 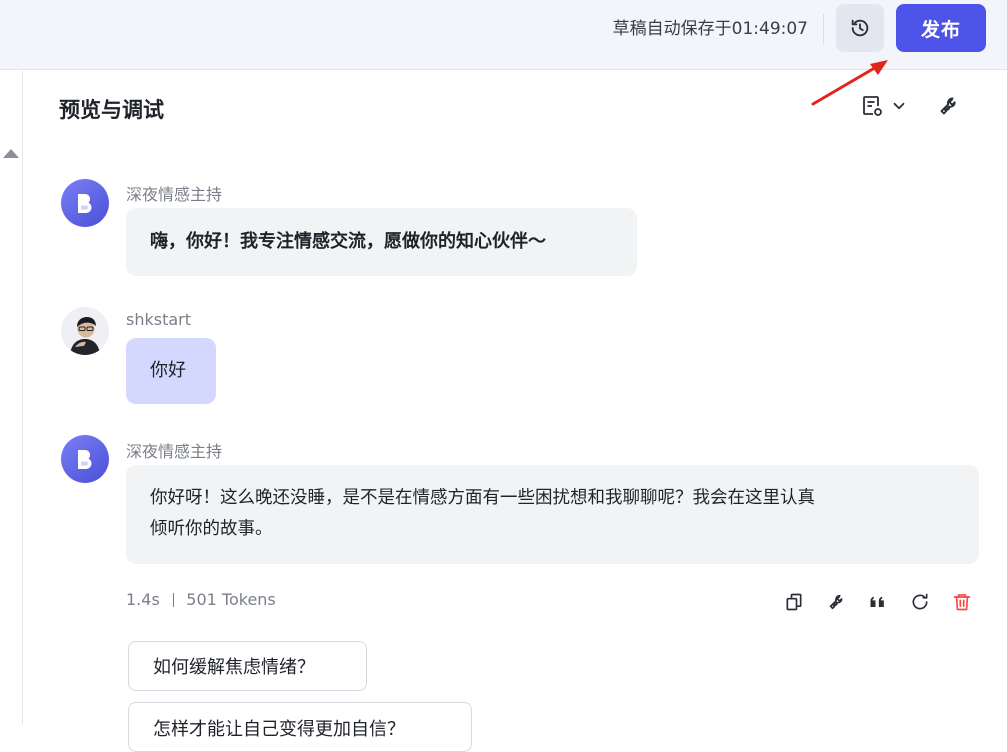 I want to click on response-meta: 1.4s 501 Tokens, so click(x=201, y=599).